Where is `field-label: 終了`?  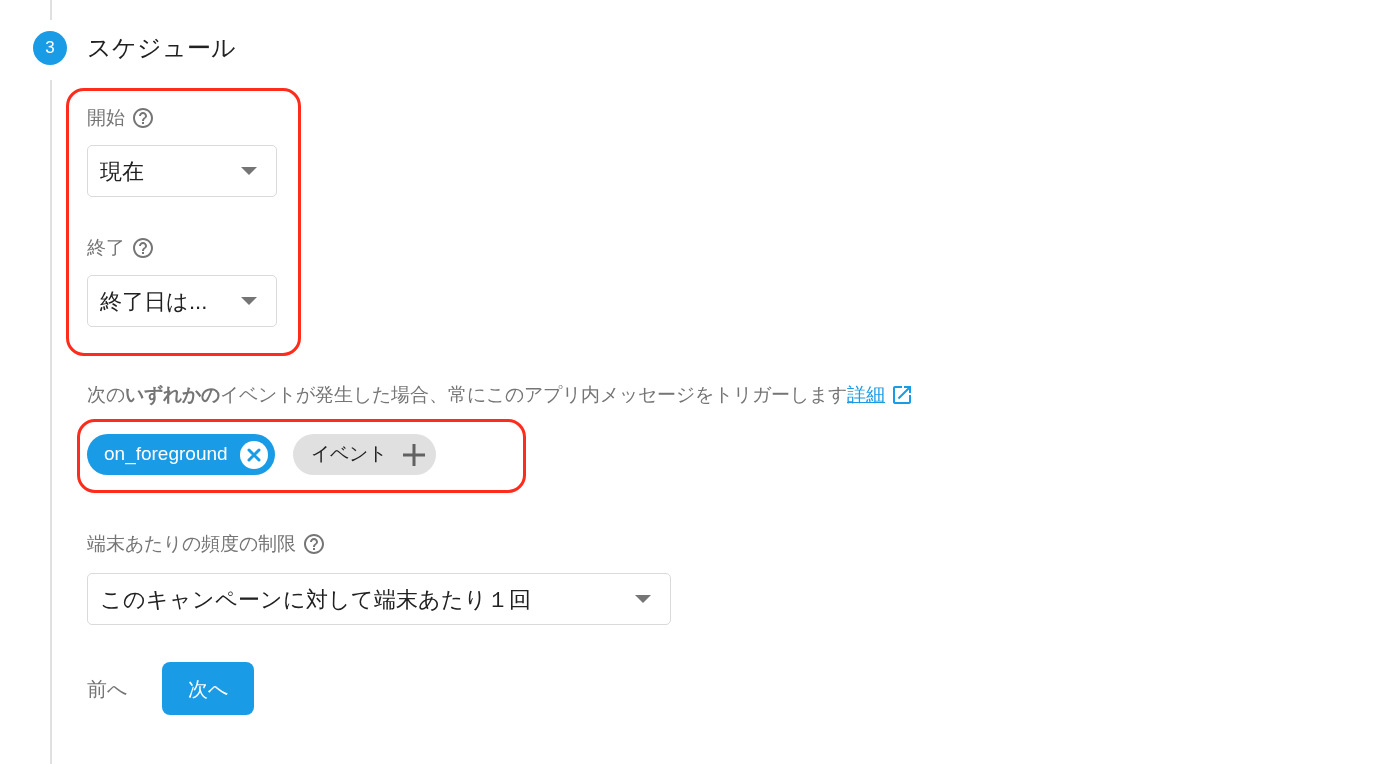
field-label: 終了 is located at coordinates (106, 248).